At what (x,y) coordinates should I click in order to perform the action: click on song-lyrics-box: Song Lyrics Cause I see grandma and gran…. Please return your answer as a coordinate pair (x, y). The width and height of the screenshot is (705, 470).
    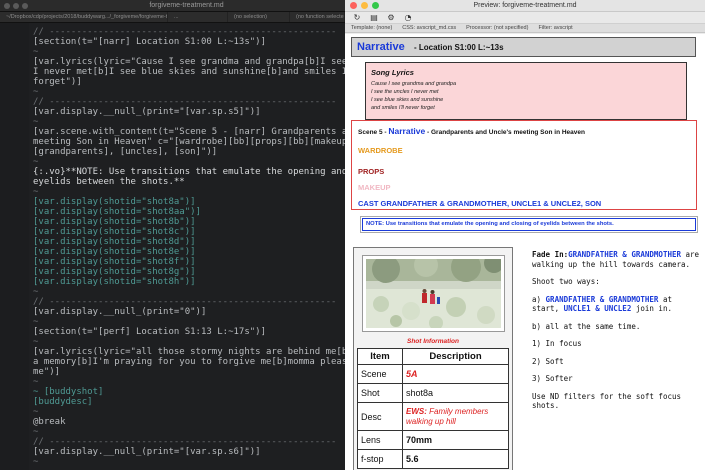
    Looking at the image, I should click on (526, 91).